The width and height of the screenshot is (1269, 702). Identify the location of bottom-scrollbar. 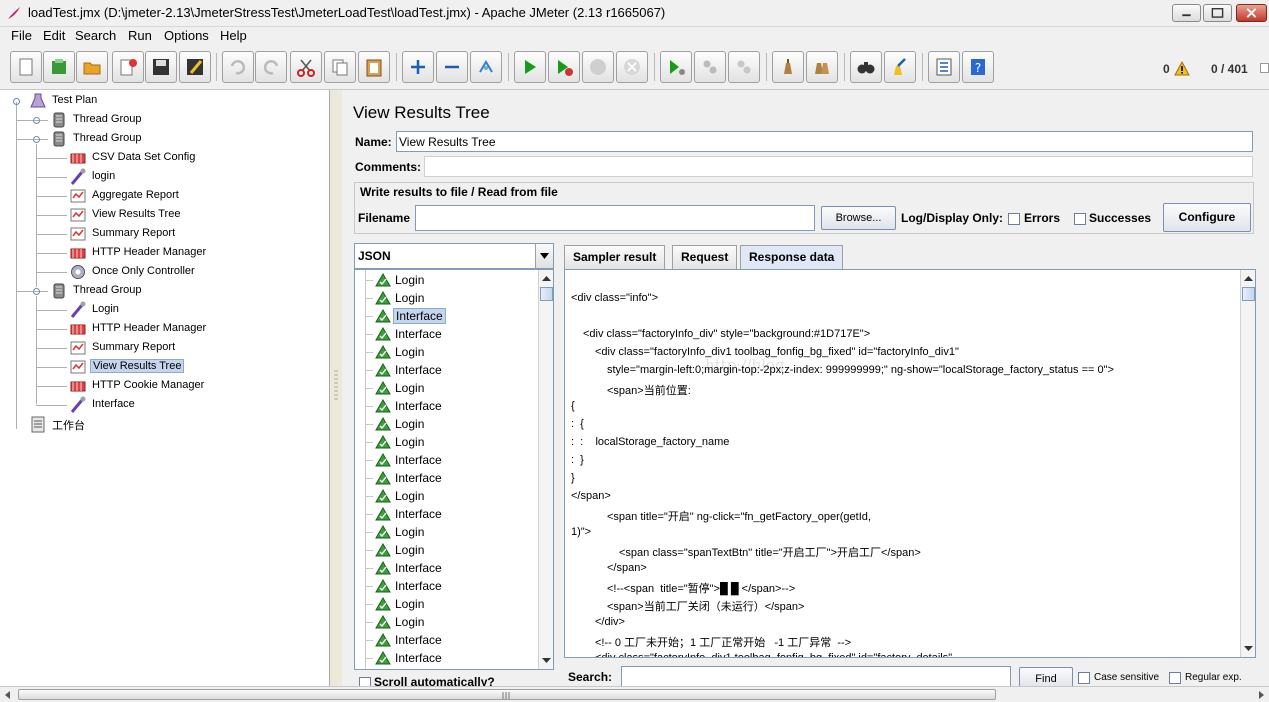
(634, 694).